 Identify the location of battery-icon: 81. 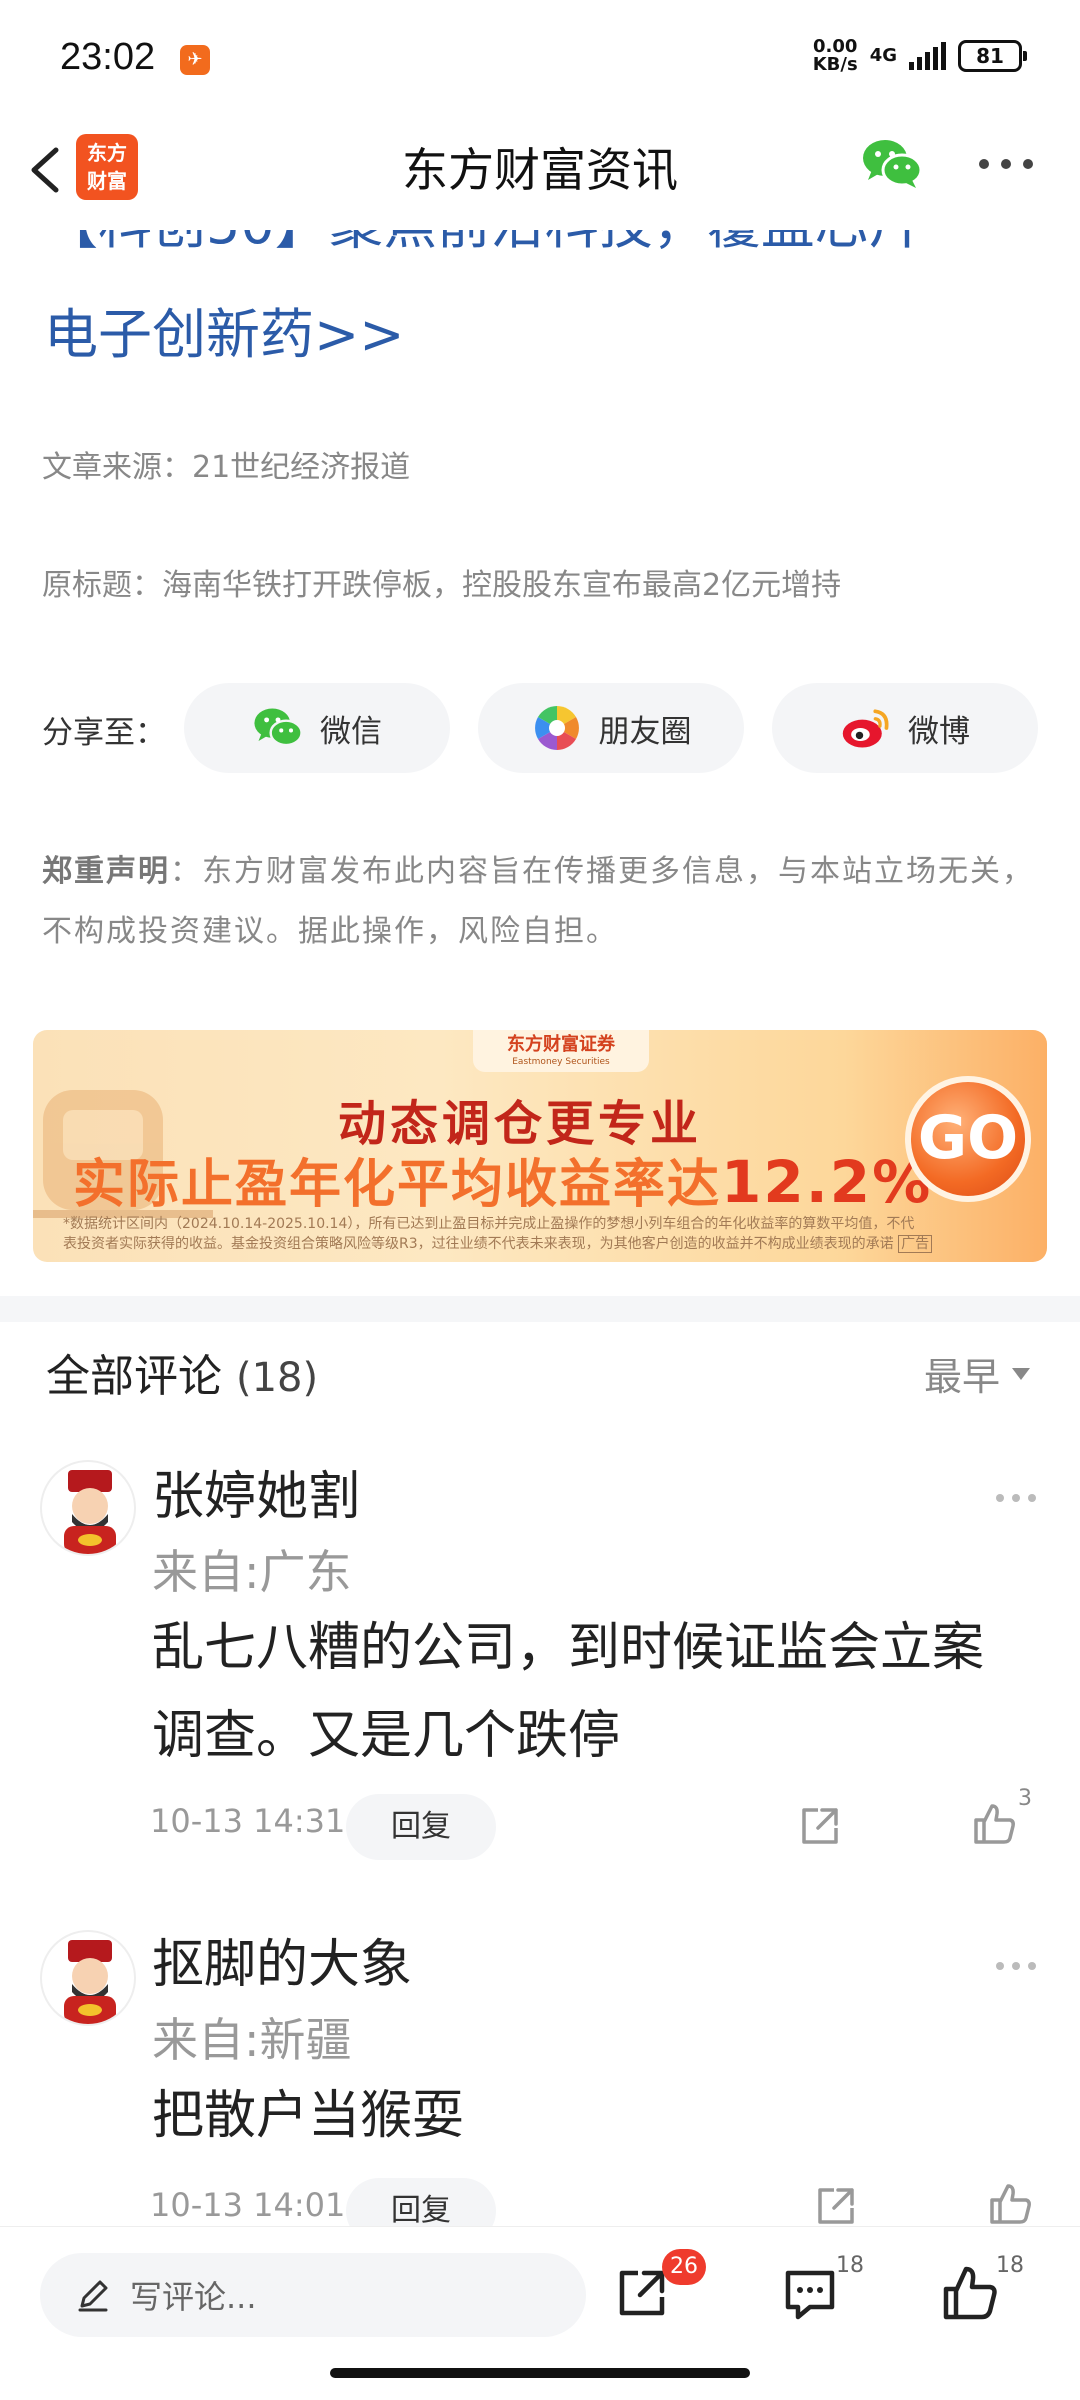
(992, 56).